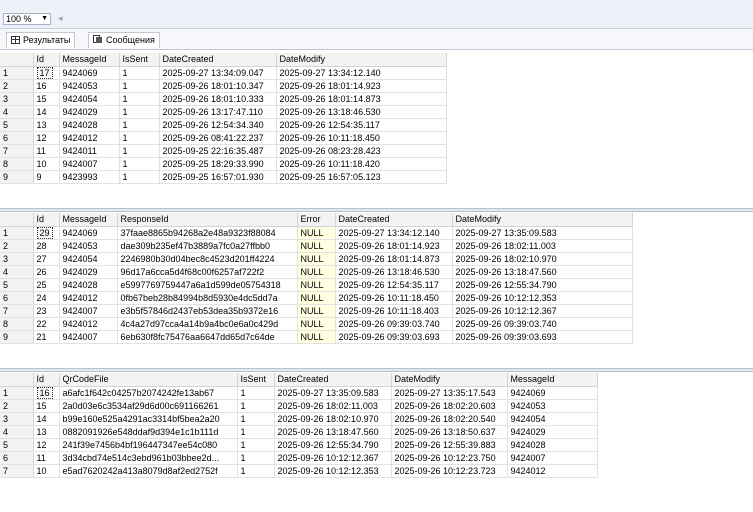 The height and width of the screenshot is (512, 753). What do you see at coordinates (316, 220) in the screenshot?
I see `column-header: Error` at bounding box center [316, 220].